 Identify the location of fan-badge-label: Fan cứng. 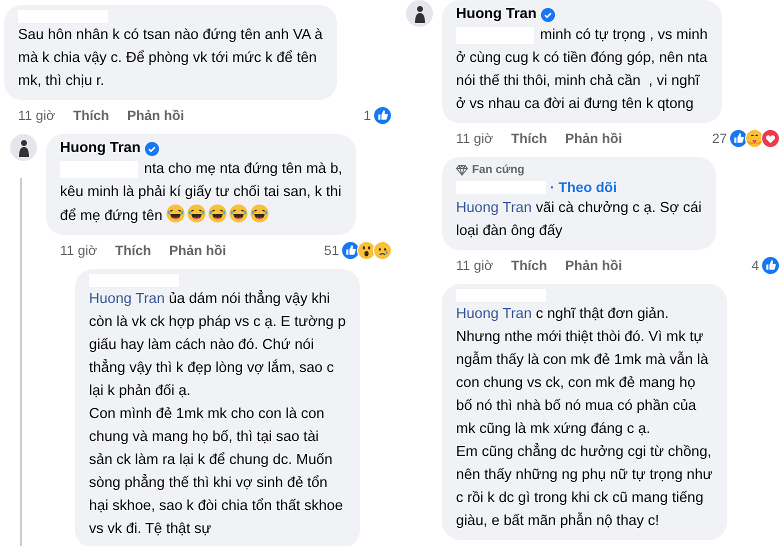
(498, 170).